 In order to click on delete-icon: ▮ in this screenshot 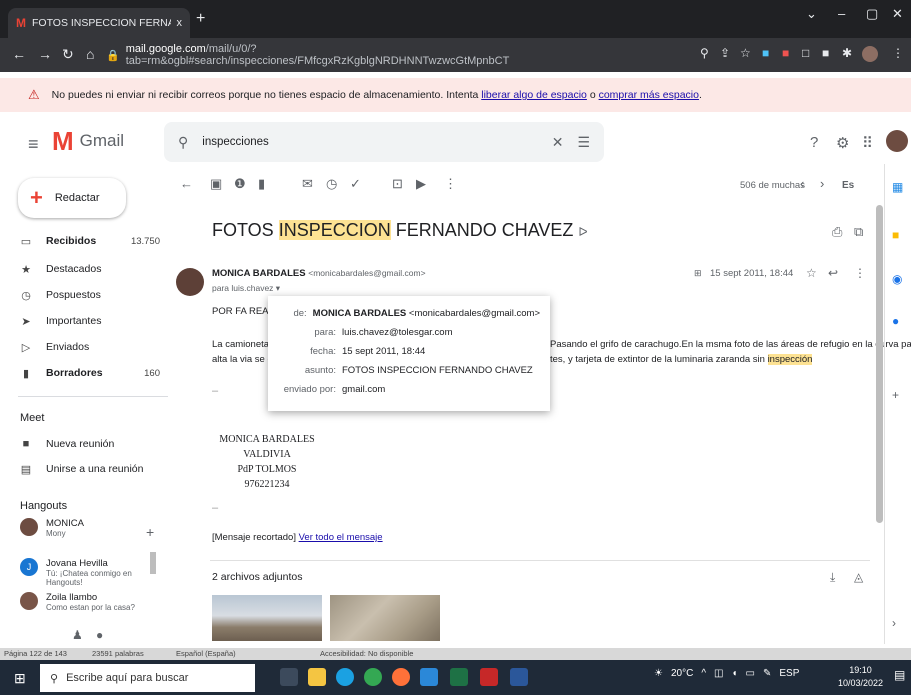, I will do `click(261, 184)`.